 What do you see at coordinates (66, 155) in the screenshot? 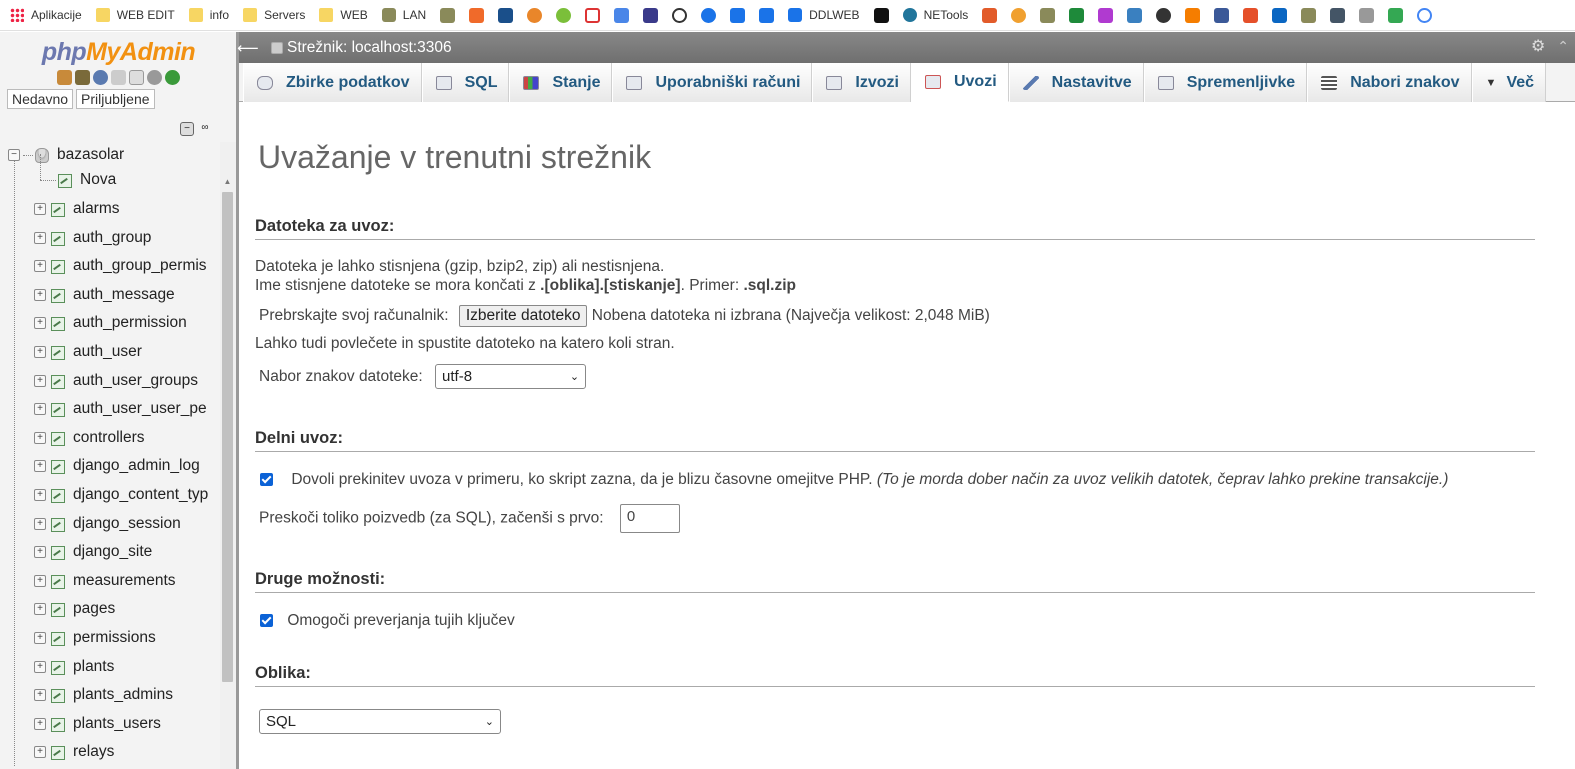
I see `tree-database: − bazasolar` at bounding box center [66, 155].